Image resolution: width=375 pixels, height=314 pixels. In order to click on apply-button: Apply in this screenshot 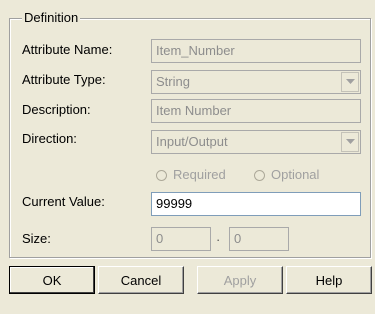, I will do `click(240, 280)`.